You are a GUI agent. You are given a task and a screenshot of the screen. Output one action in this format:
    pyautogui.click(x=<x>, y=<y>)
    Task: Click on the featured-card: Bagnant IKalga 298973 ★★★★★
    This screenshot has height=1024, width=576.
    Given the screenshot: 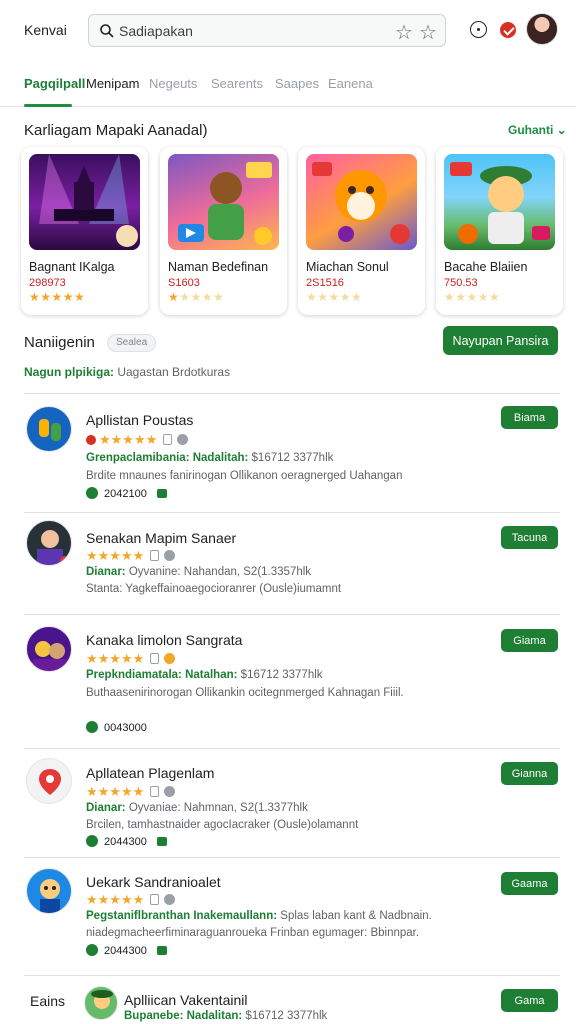 What is the action you would take?
    pyautogui.click(x=84, y=231)
    